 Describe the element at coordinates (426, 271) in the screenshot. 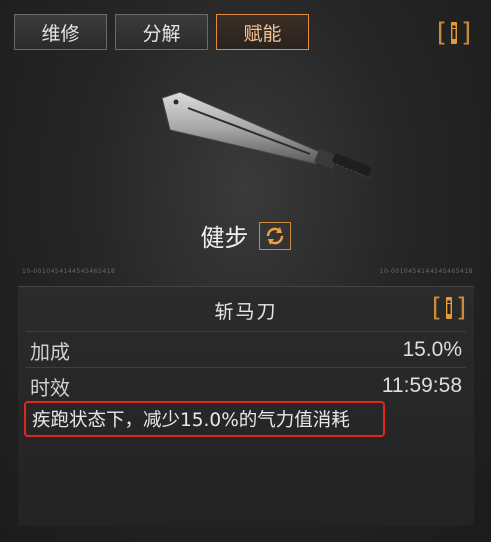

I see `serial-right: 10-0010454144545465418` at that location.